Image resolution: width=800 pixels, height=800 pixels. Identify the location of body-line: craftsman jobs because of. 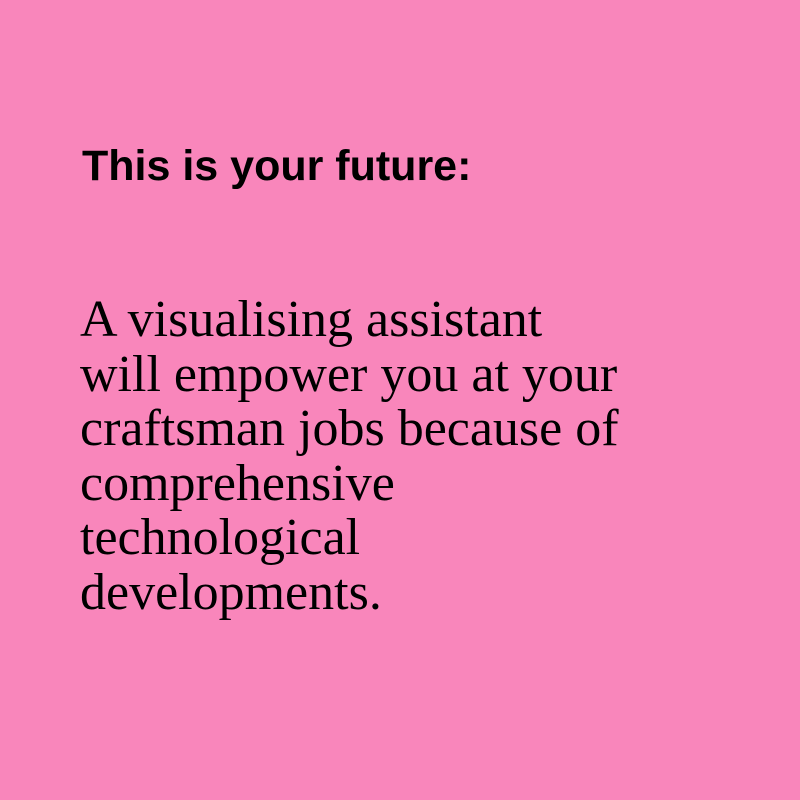
(349, 428).